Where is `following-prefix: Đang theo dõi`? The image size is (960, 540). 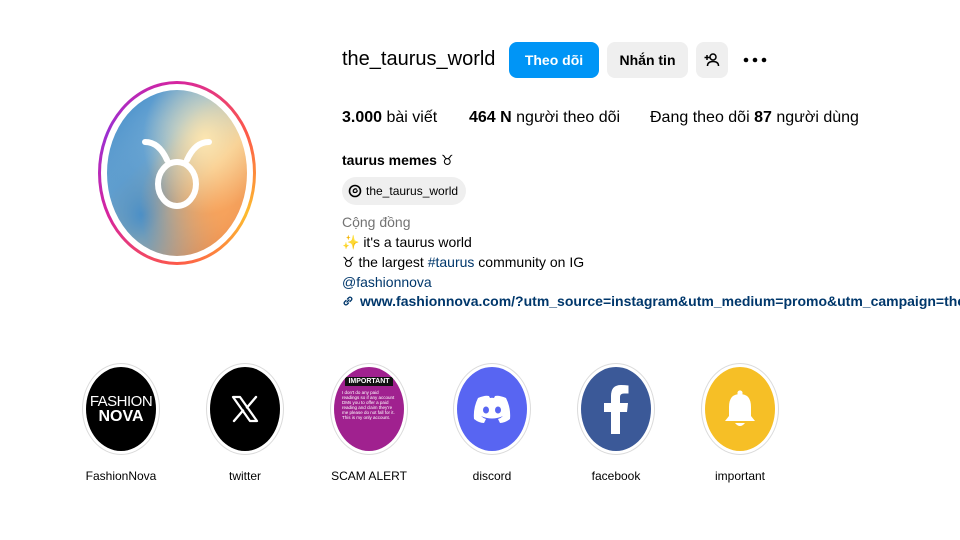 following-prefix: Đang theo dõi is located at coordinates (700, 117).